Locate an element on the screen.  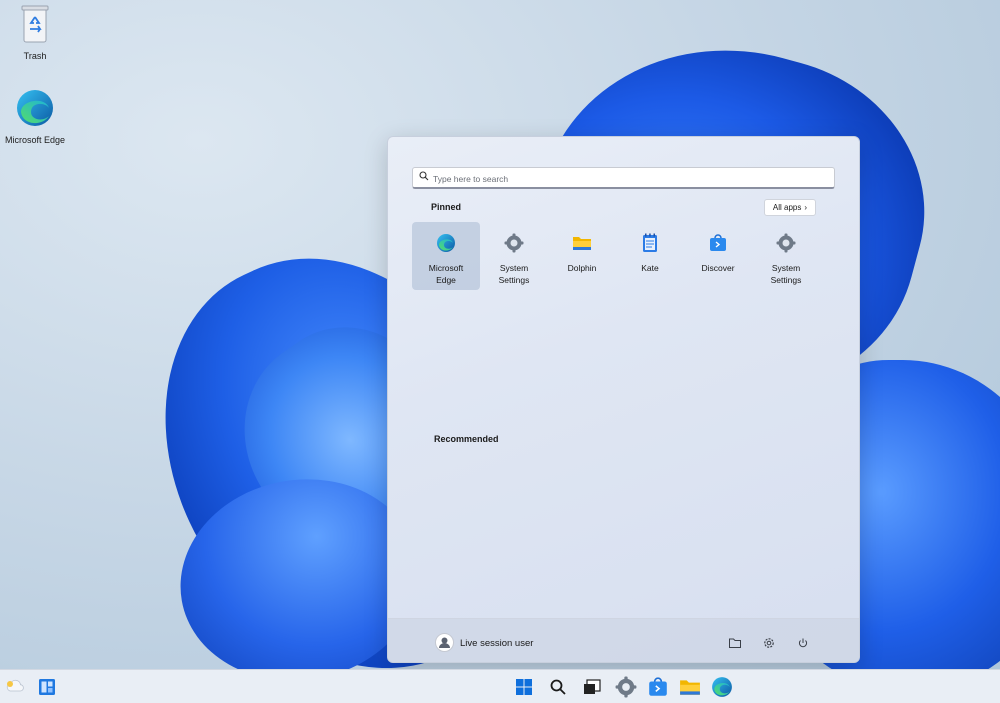
chevron-right-icon: › is located at coordinates (806, 207).